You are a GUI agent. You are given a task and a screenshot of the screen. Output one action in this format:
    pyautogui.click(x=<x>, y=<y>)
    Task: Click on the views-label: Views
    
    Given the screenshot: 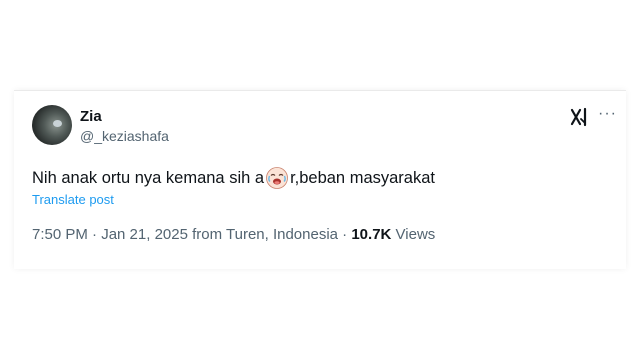 What is the action you would take?
    pyautogui.click(x=413, y=234)
    